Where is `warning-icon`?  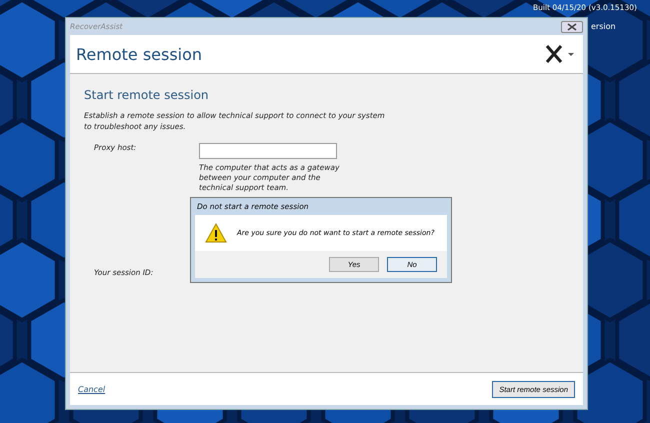
warning-icon is located at coordinates (216, 233).